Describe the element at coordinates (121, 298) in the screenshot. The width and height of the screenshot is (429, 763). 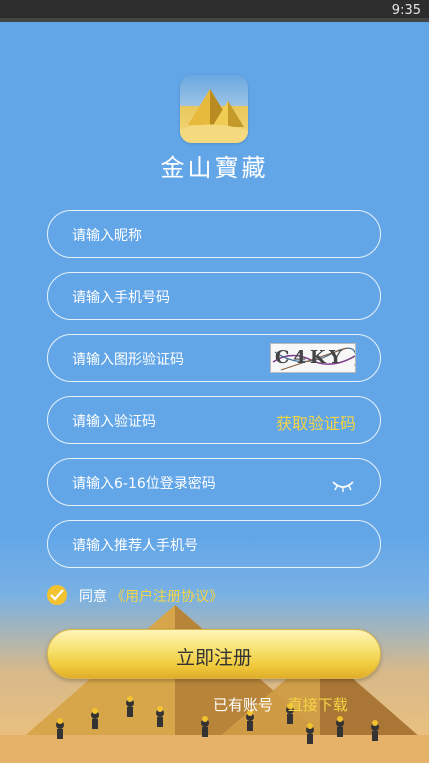
I see `phone-placeholder: 请输入手机号码` at that location.